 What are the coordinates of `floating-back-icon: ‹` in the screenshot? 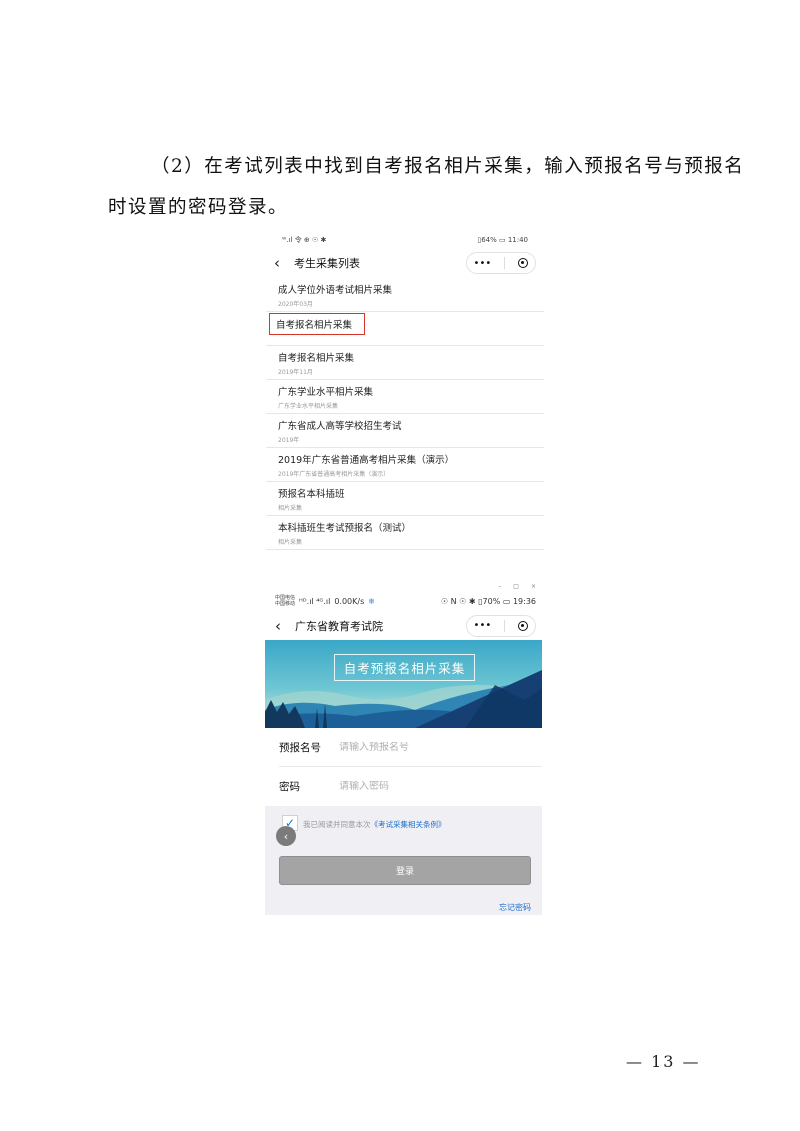 It's located at (286, 836).